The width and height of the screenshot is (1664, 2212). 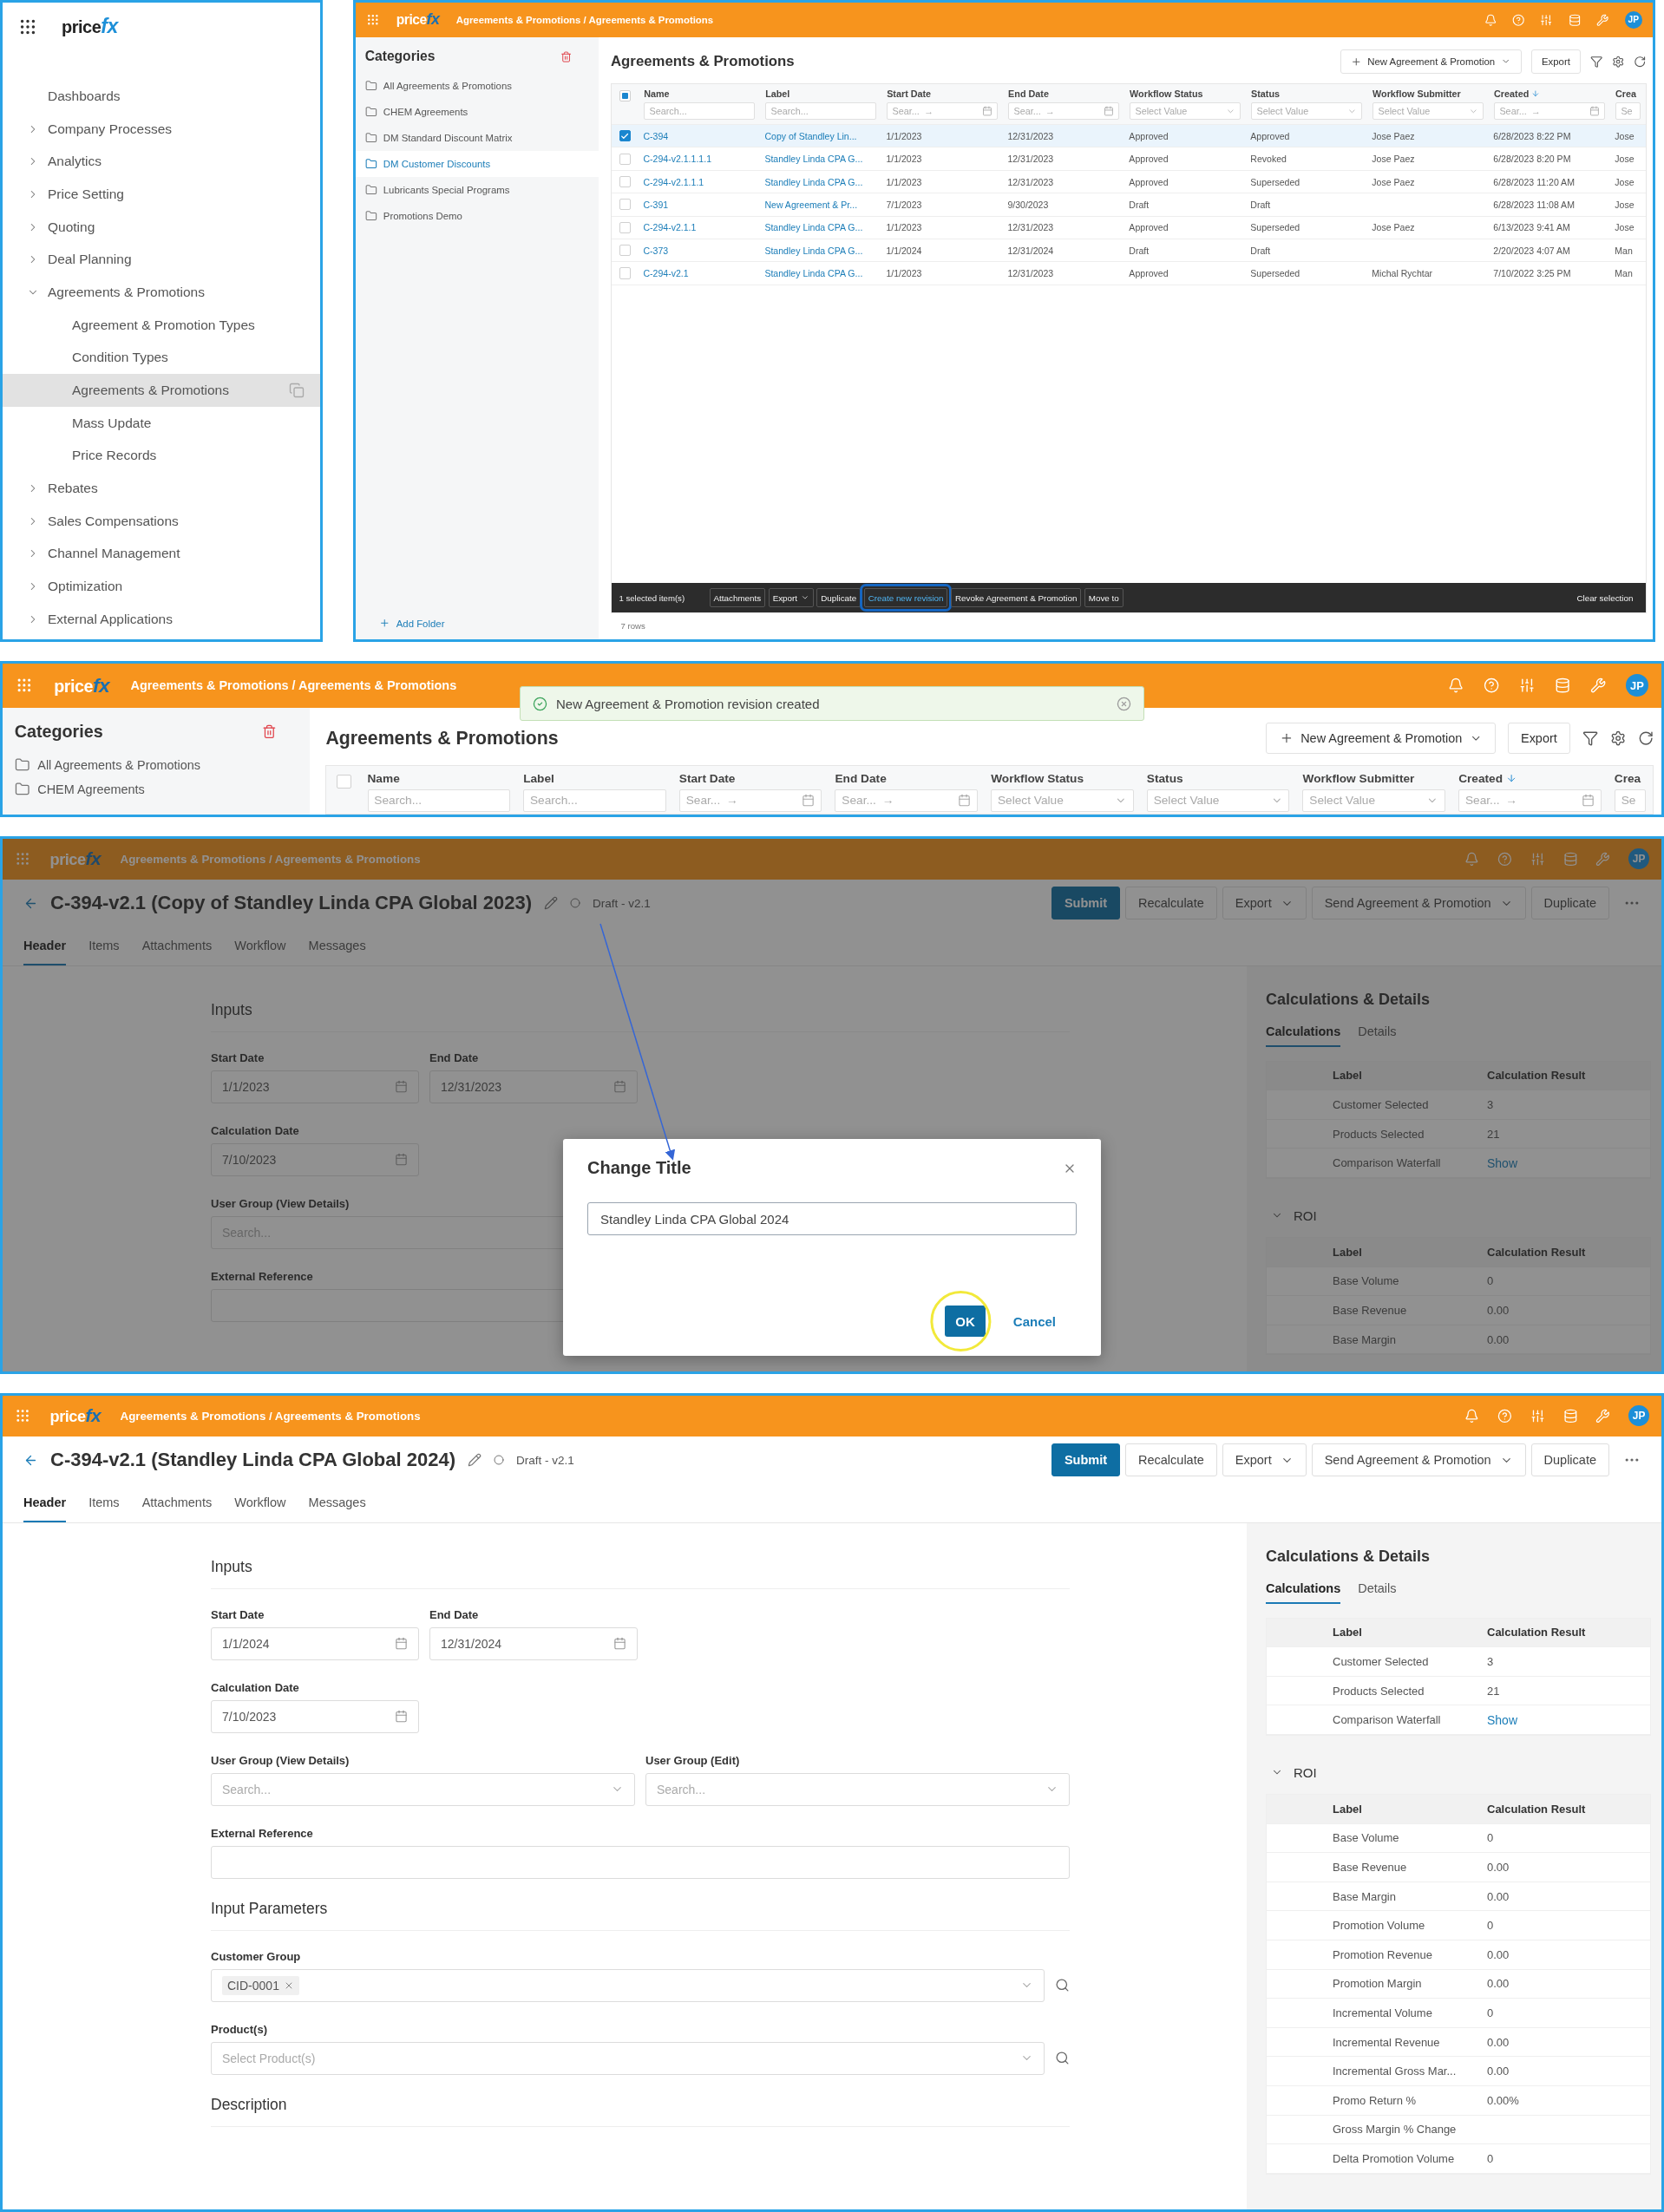 What do you see at coordinates (738, 597) in the screenshot?
I see `toolbar-button: Attachments` at bounding box center [738, 597].